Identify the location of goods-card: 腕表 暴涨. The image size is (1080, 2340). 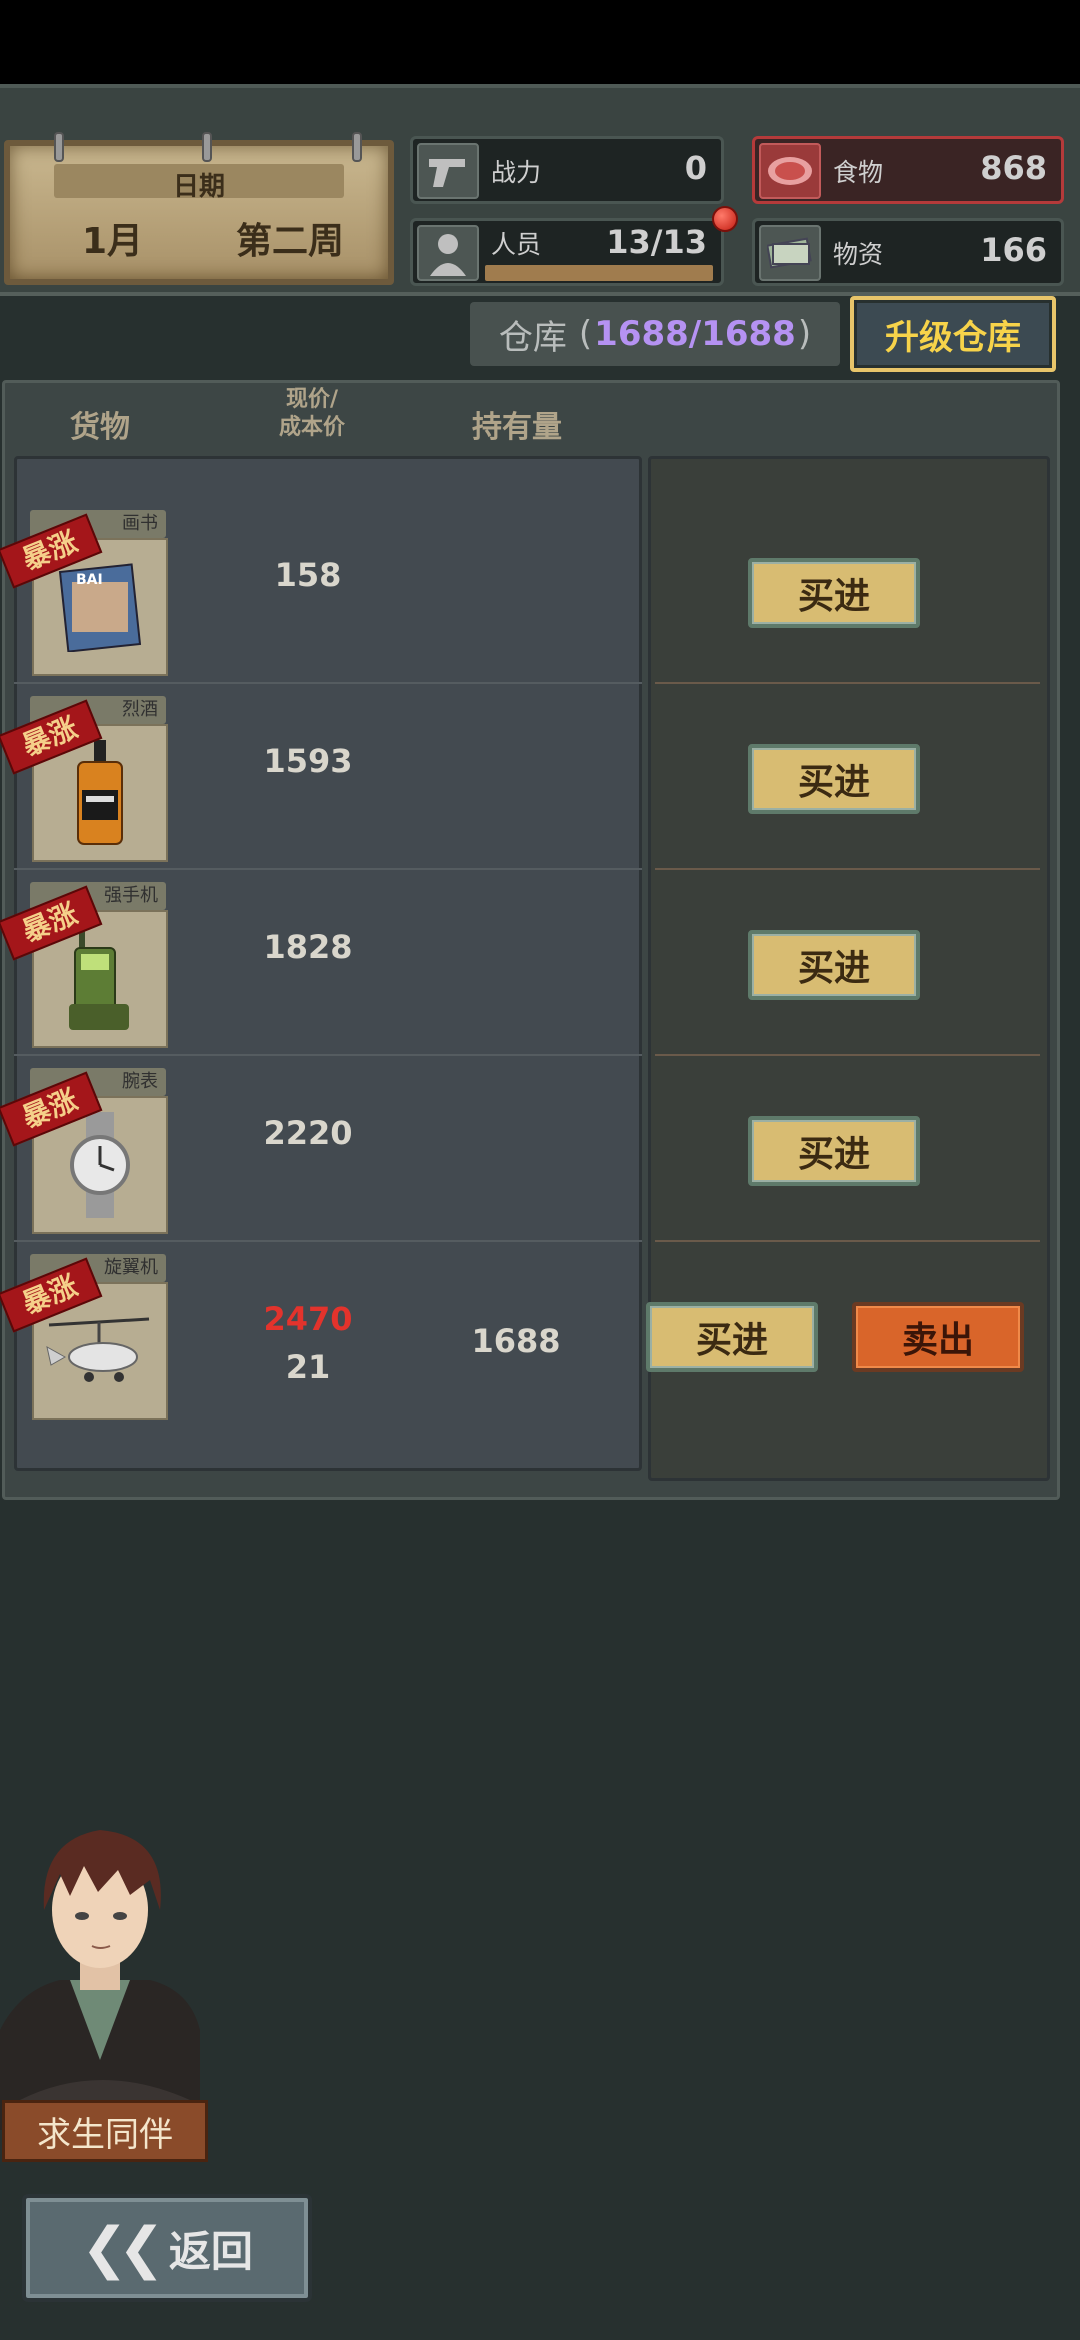
(85, 1151).